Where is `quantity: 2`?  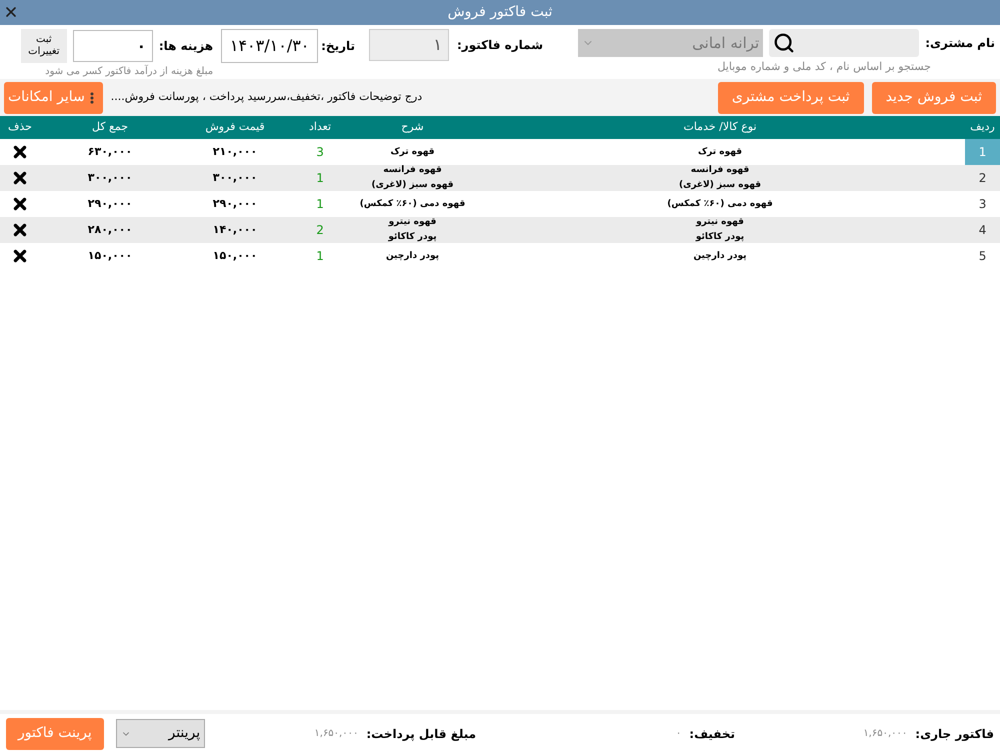 quantity: 2 is located at coordinates (320, 230).